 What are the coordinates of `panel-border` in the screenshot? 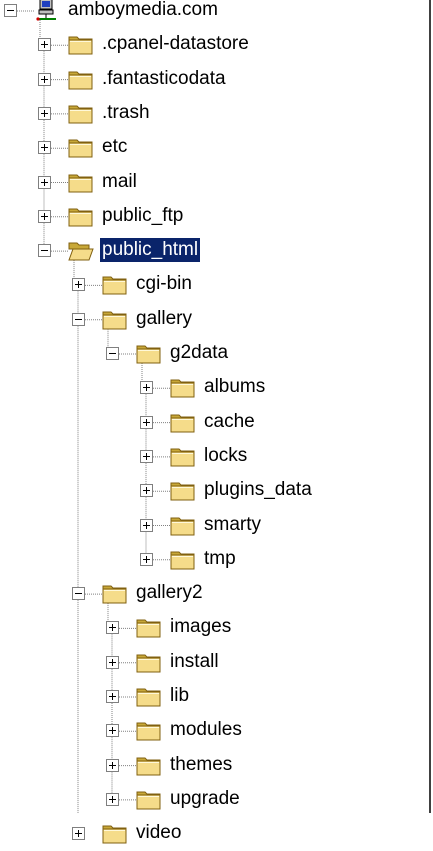 It's located at (430, 406).